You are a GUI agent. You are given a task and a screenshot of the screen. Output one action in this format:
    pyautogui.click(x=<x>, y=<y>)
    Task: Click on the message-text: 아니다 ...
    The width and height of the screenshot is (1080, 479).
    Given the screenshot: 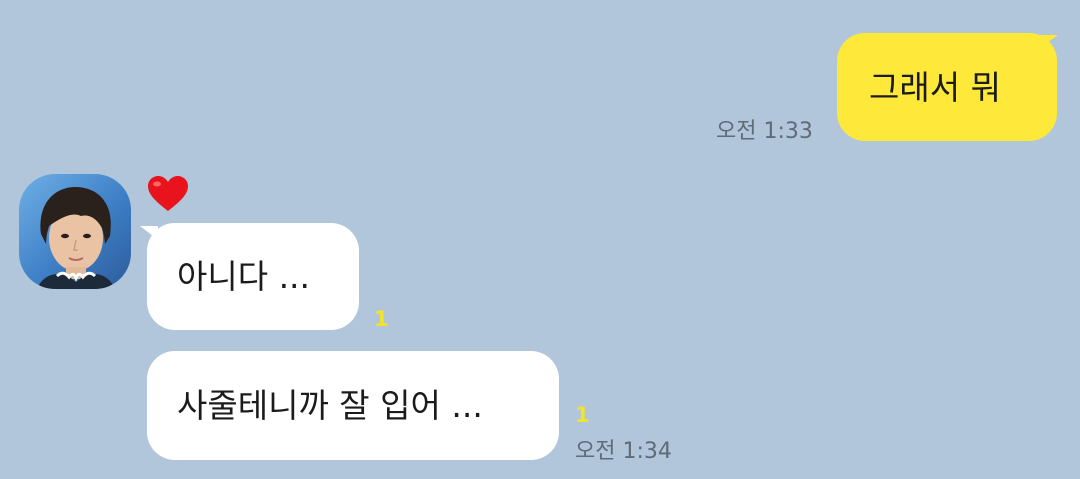 What is the action you would take?
    pyautogui.click(x=244, y=276)
    